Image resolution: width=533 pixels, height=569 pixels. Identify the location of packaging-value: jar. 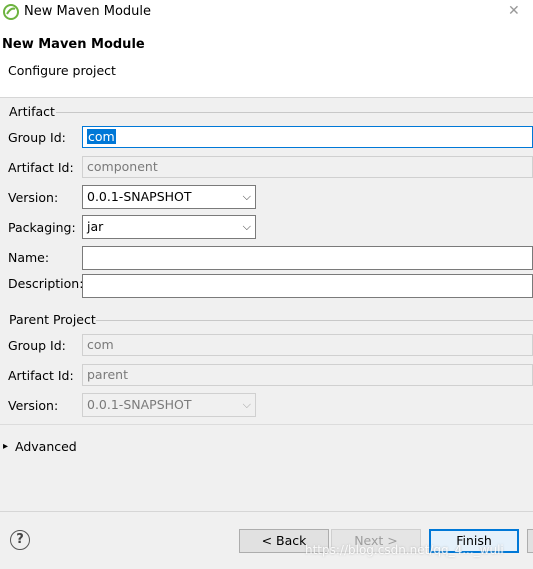
(95, 226).